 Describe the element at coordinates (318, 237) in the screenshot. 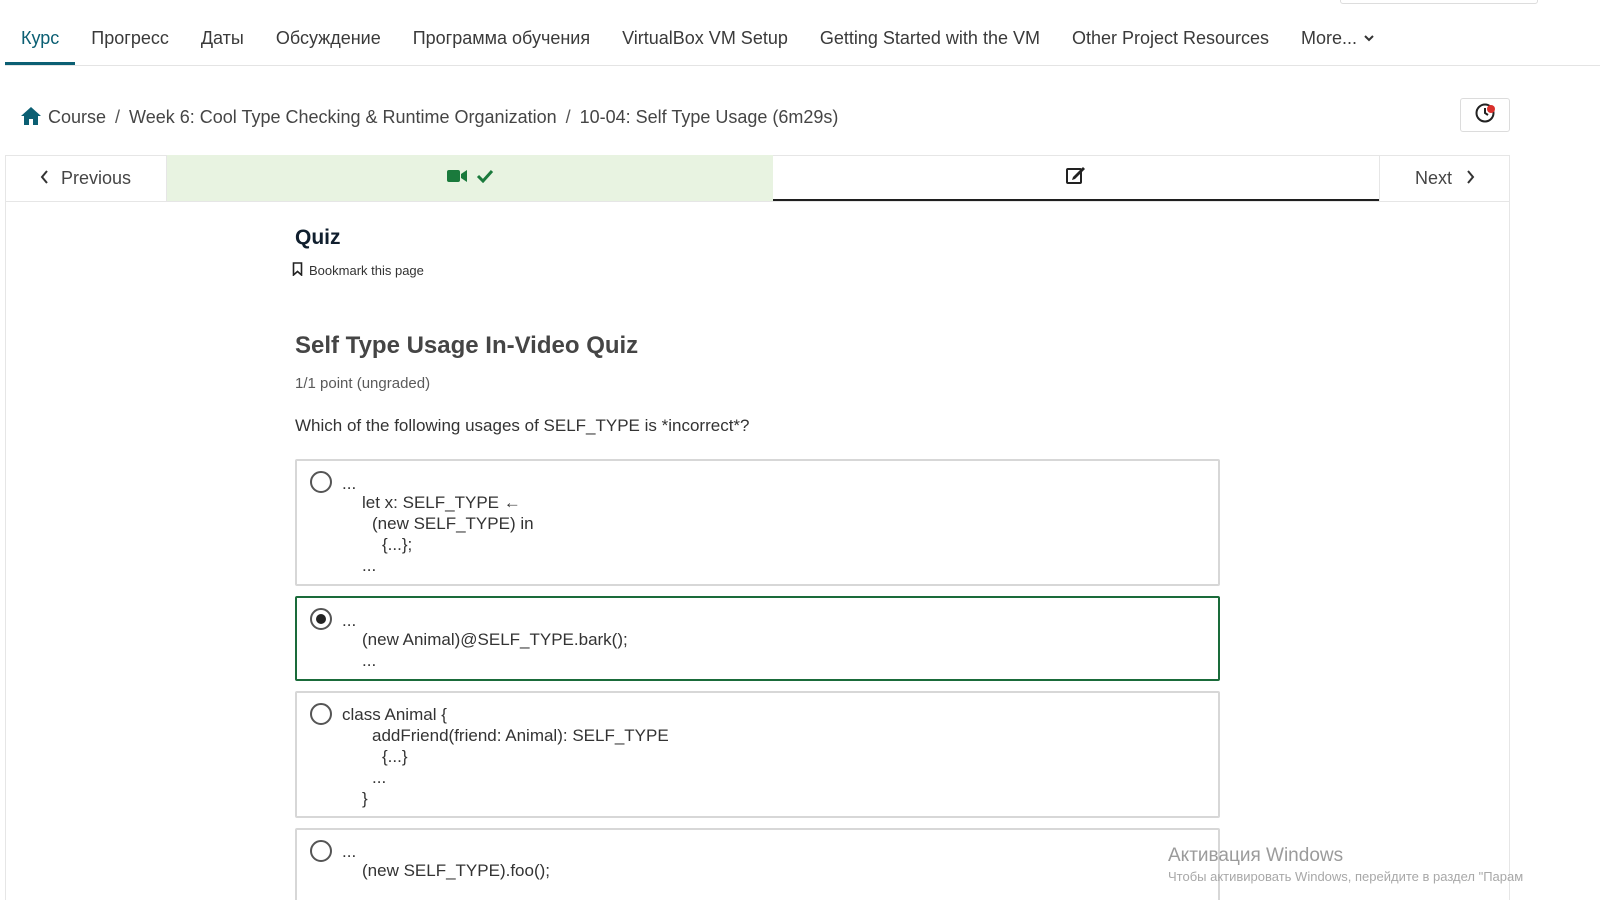

I see `unit-title: Quiz` at that location.